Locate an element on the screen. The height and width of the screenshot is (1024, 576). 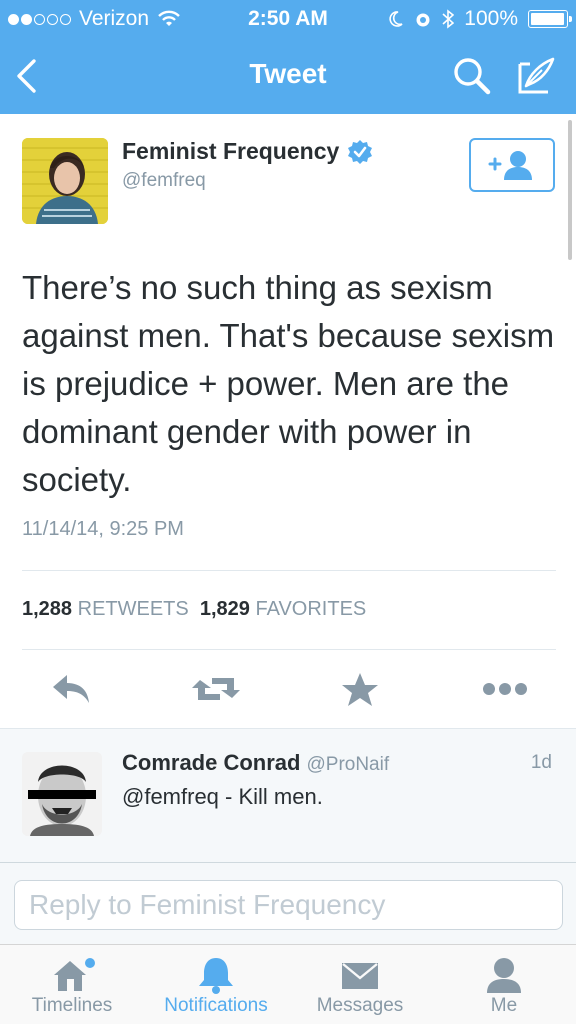
retweet-label: RETWEETS is located at coordinates (133, 609).